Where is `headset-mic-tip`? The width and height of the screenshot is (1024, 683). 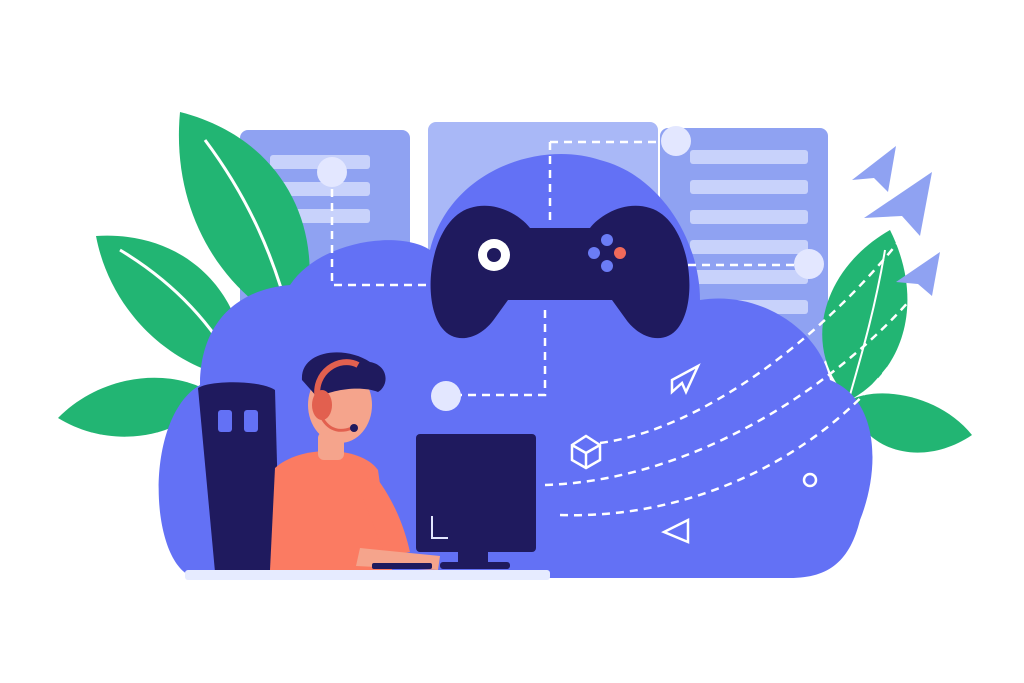 headset-mic-tip is located at coordinates (354, 428).